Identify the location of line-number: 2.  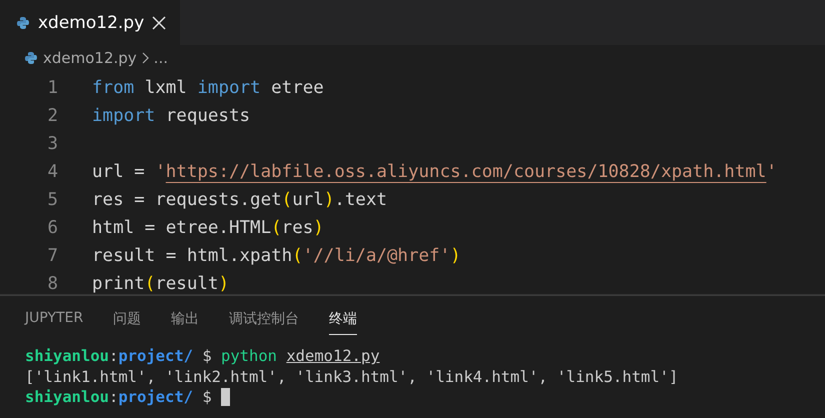
(52, 116).